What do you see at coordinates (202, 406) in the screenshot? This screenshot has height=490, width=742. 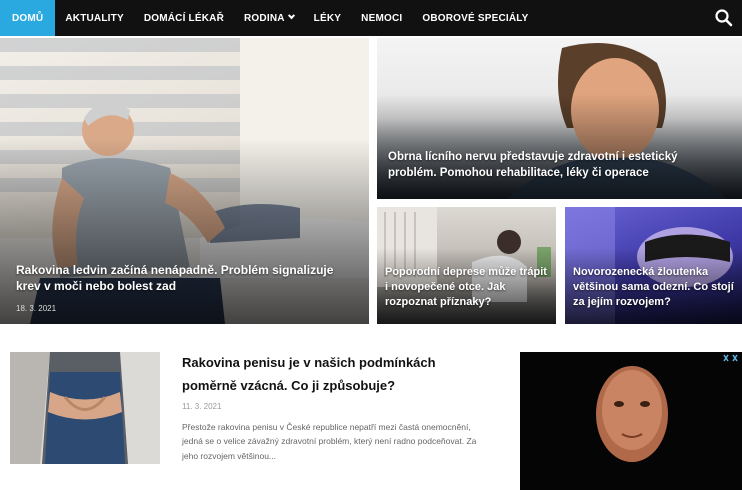 I see `article-date: 11. 3. 2021` at bounding box center [202, 406].